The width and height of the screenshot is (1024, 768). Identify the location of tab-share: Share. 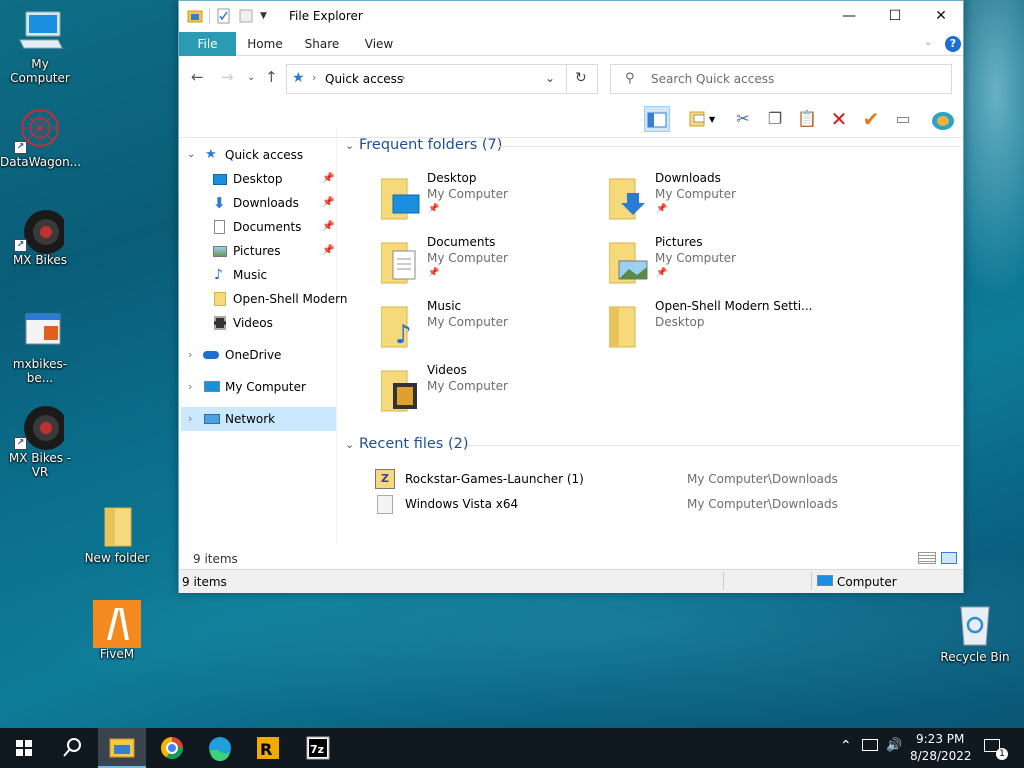
(322, 44).